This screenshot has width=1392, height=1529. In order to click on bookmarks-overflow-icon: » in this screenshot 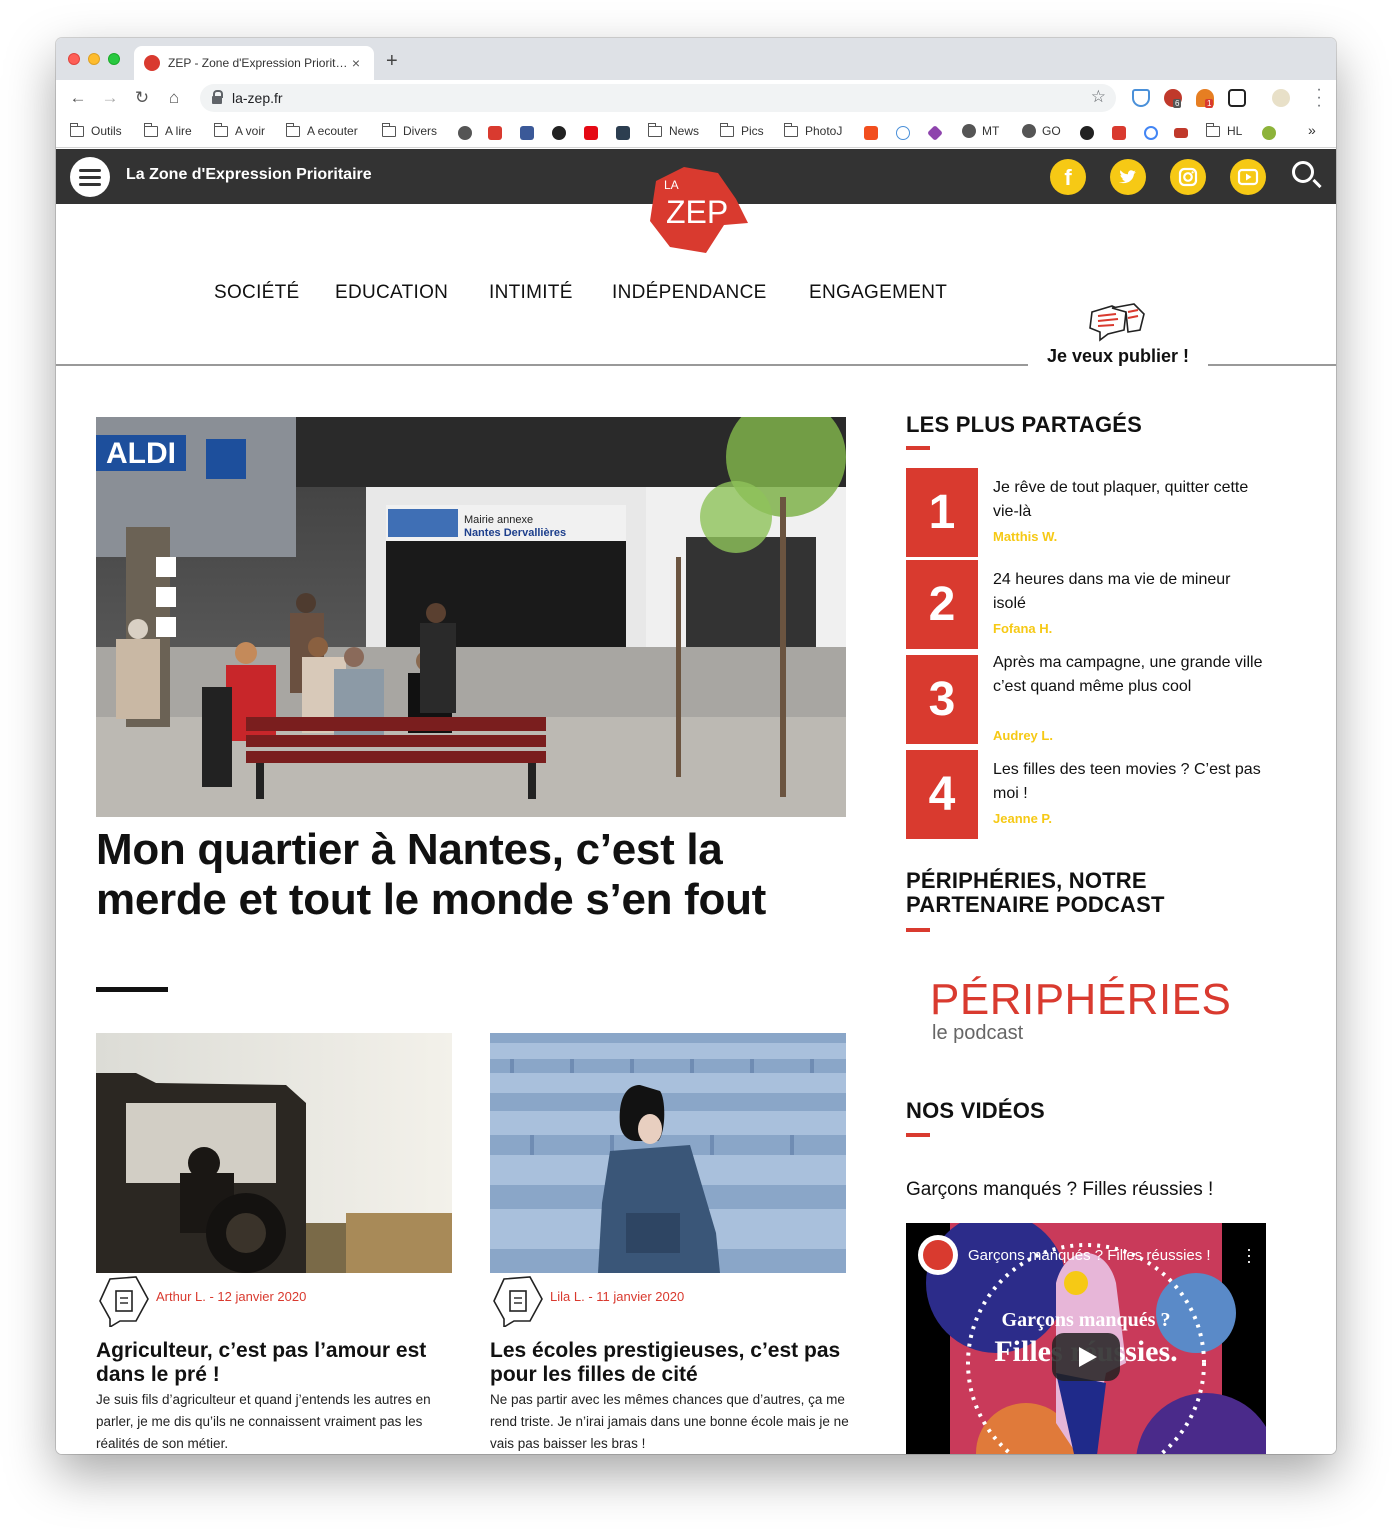, I will do `click(1312, 130)`.